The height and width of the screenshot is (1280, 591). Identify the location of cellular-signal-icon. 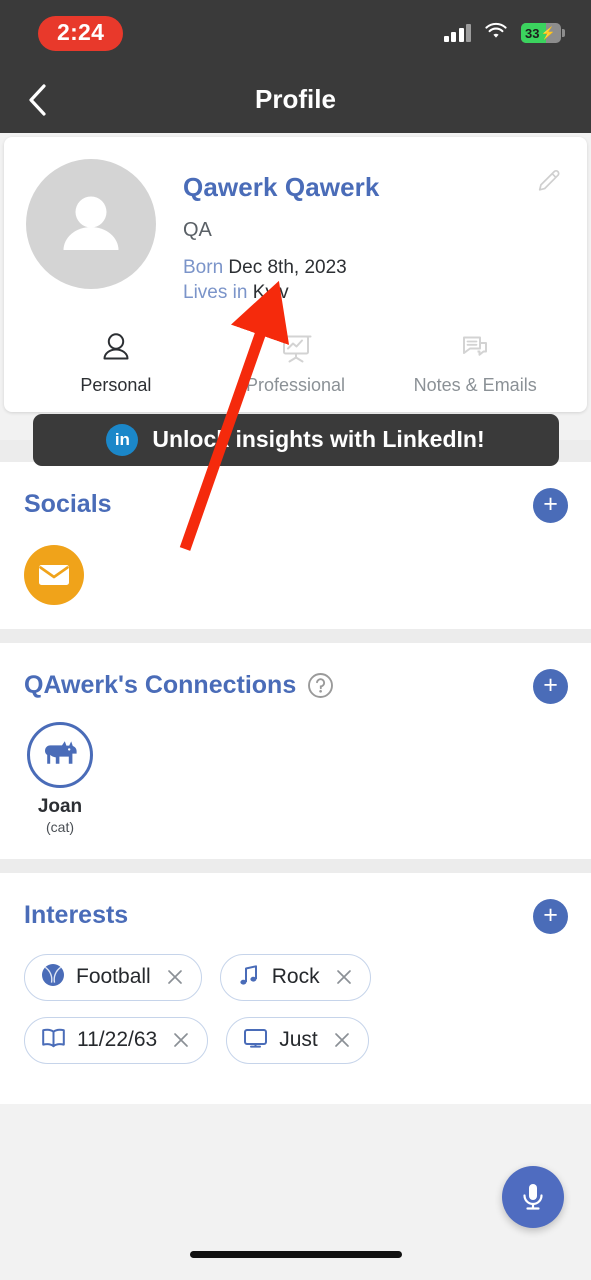
(457, 32).